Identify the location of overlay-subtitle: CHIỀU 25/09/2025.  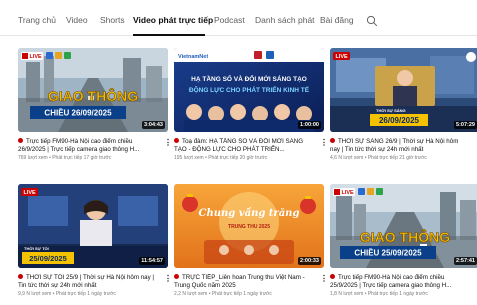
(388, 253).